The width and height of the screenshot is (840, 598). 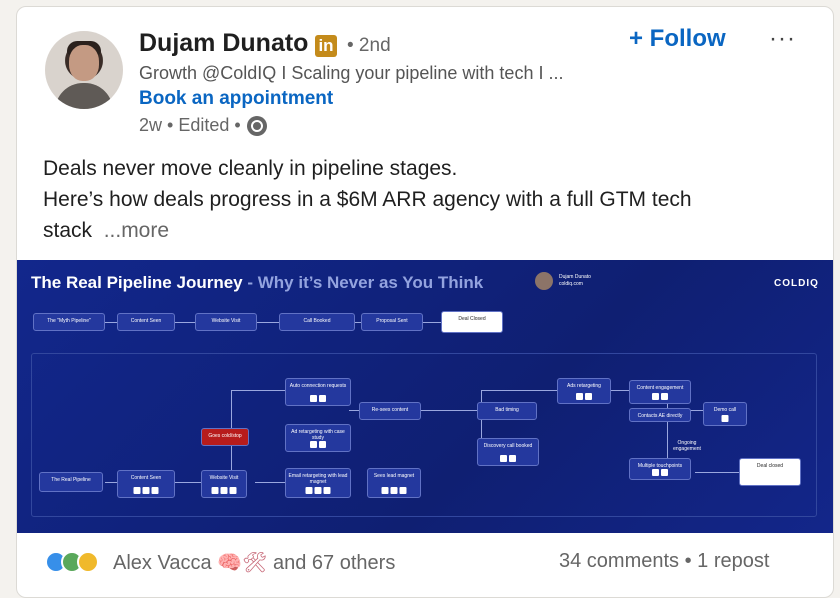 I want to click on real-step-auto-connection: Auto connection requests, so click(x=318, y=392).